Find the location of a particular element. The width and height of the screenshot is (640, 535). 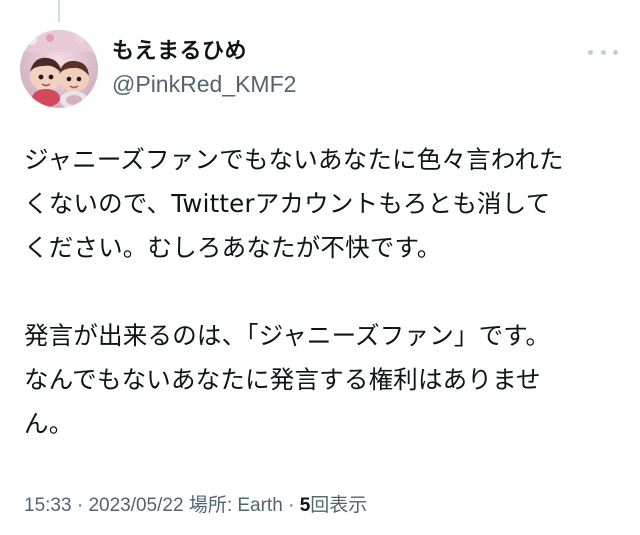

tweet-date: 2023/05/22 is located at coordinates (135, 505).